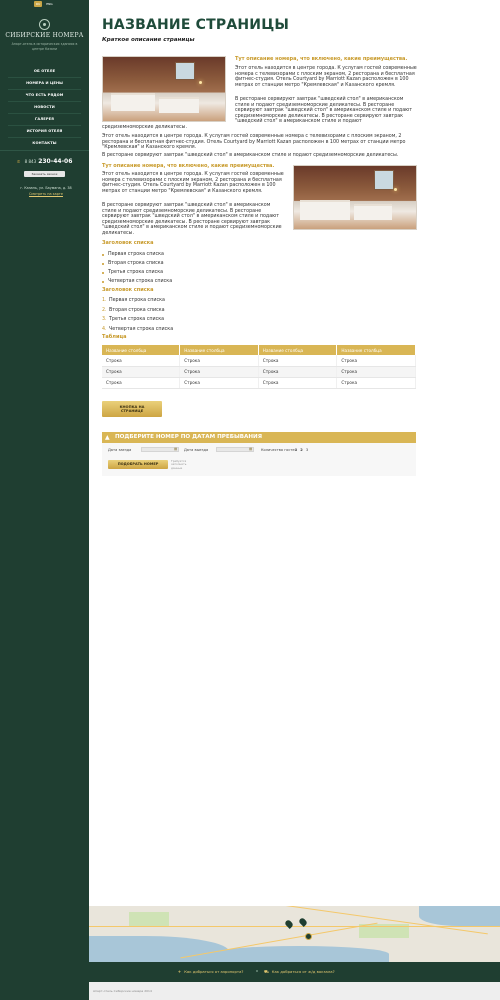 The width and height of the screenshot is (500, 1000). What do you see at coordinates (180, 971) in the screenshot?
I see `plane-icon: ✈` at bounding box center [180, 971].